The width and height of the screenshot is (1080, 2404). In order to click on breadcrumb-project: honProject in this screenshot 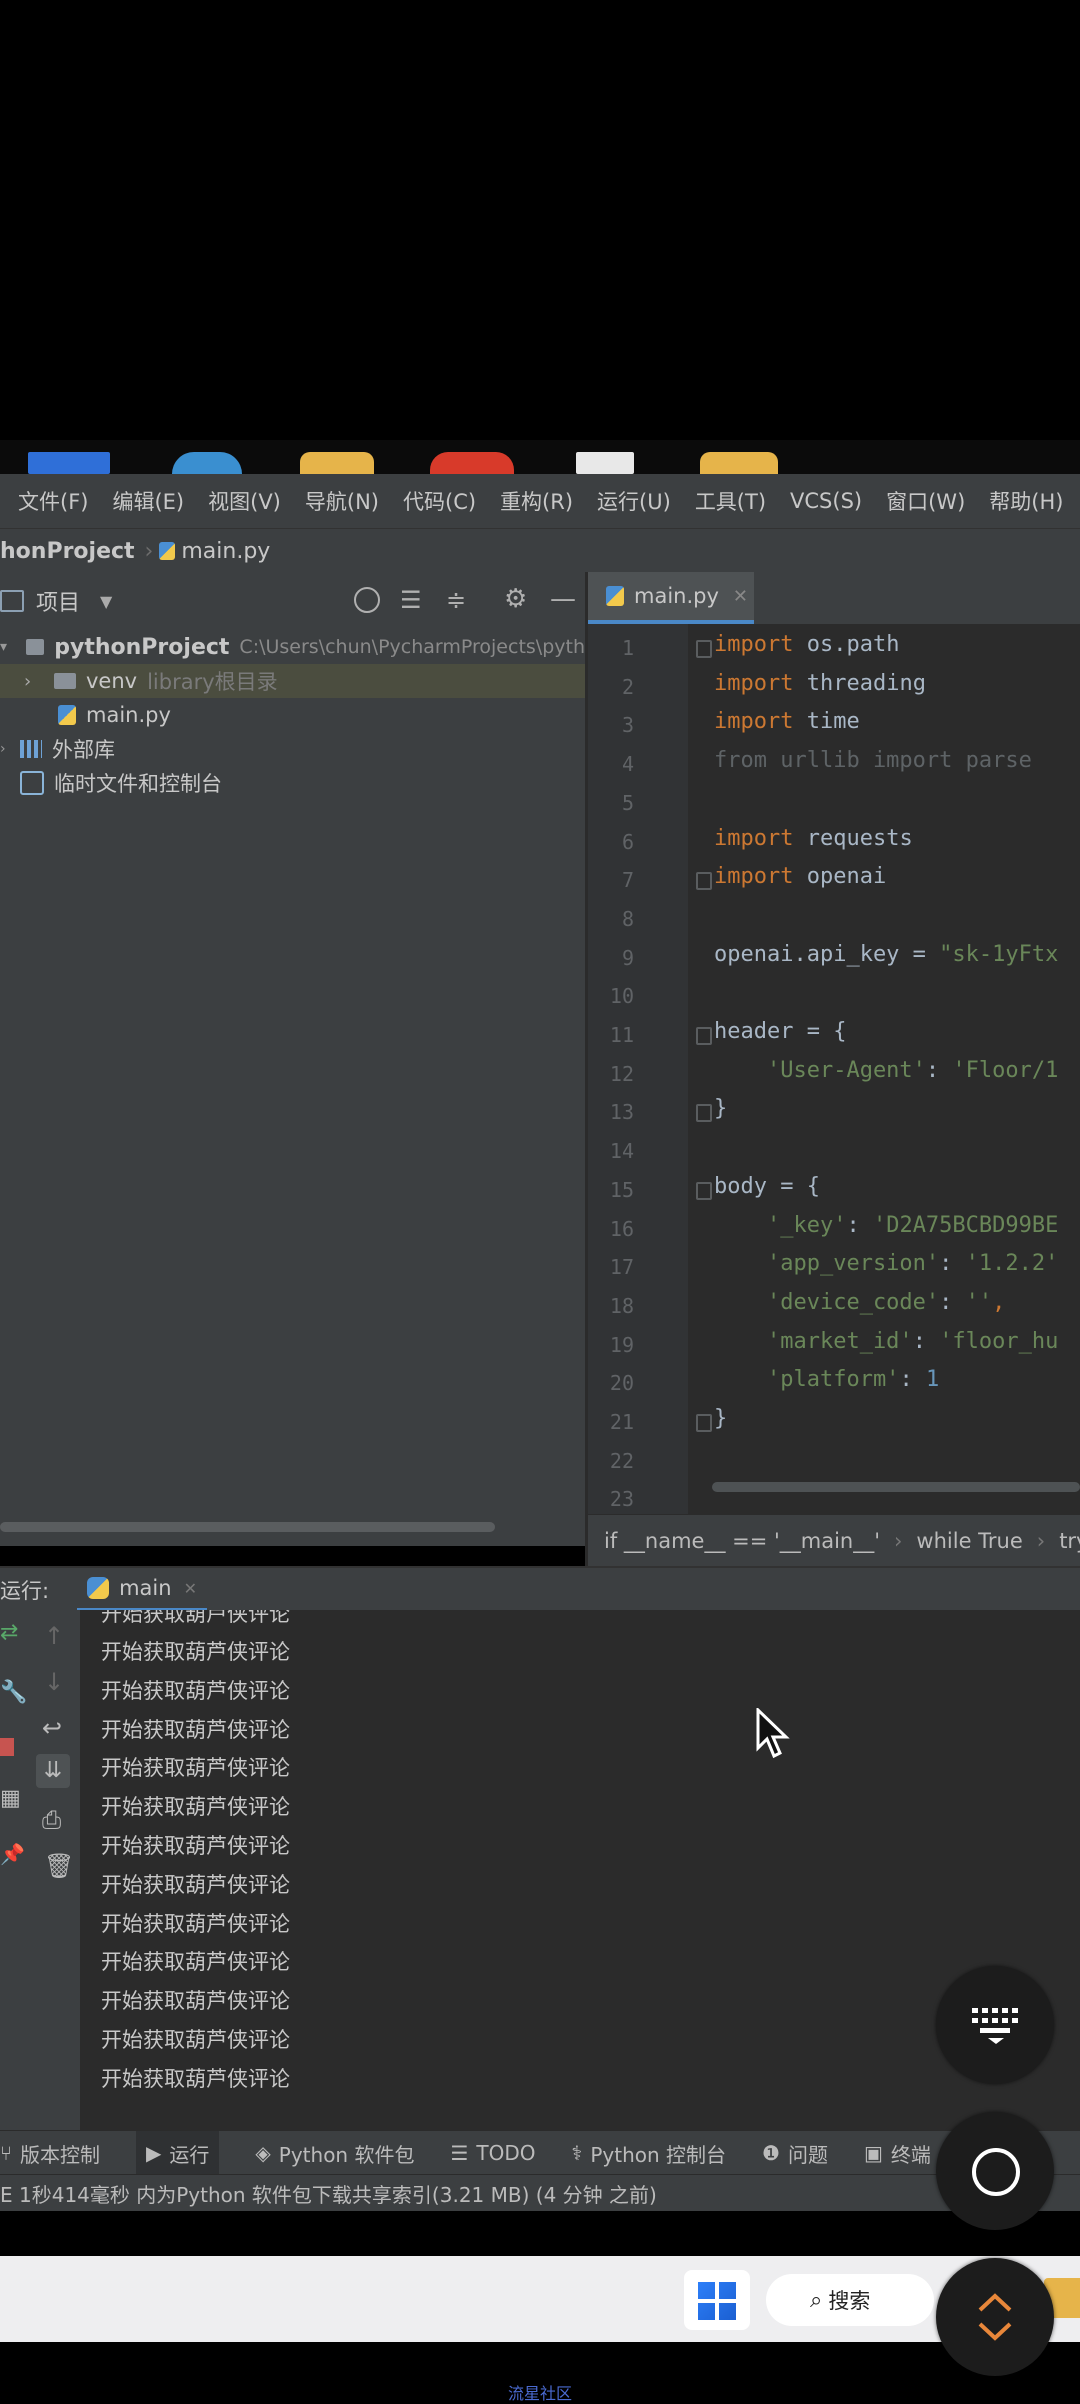, I will do `click(67, 551)`.